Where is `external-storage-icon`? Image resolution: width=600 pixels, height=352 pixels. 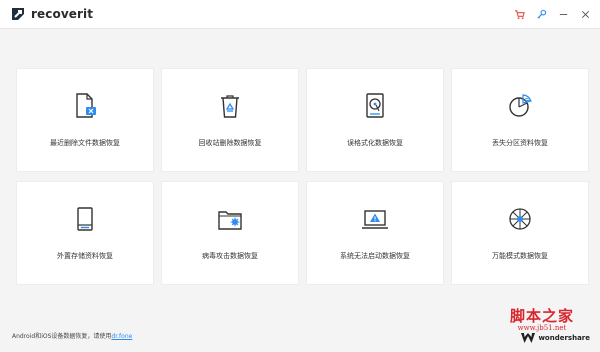
external-storage-icon is located at coordinates (85, 219).